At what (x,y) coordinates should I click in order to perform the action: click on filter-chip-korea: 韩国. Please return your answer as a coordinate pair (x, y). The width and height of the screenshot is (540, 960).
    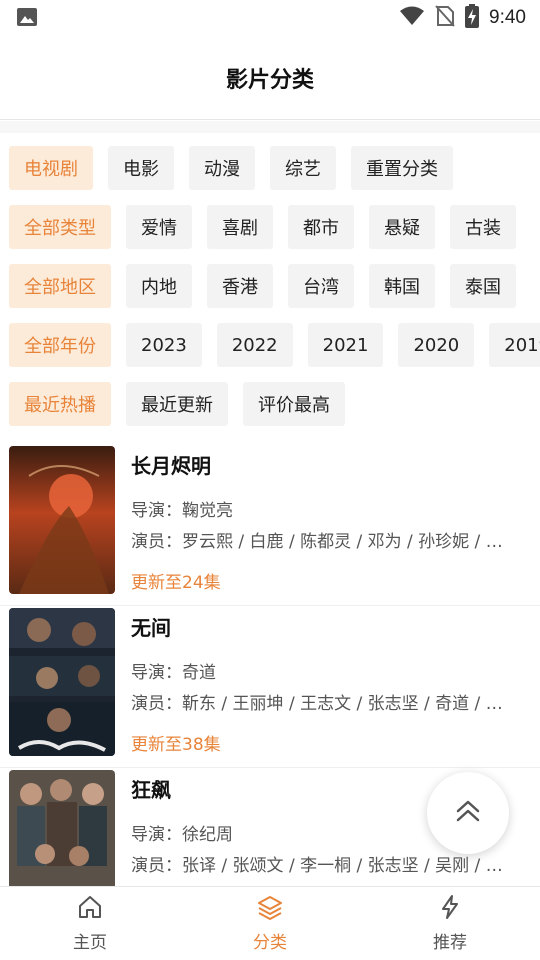
    Looking at the image, I should click on (402, 286).